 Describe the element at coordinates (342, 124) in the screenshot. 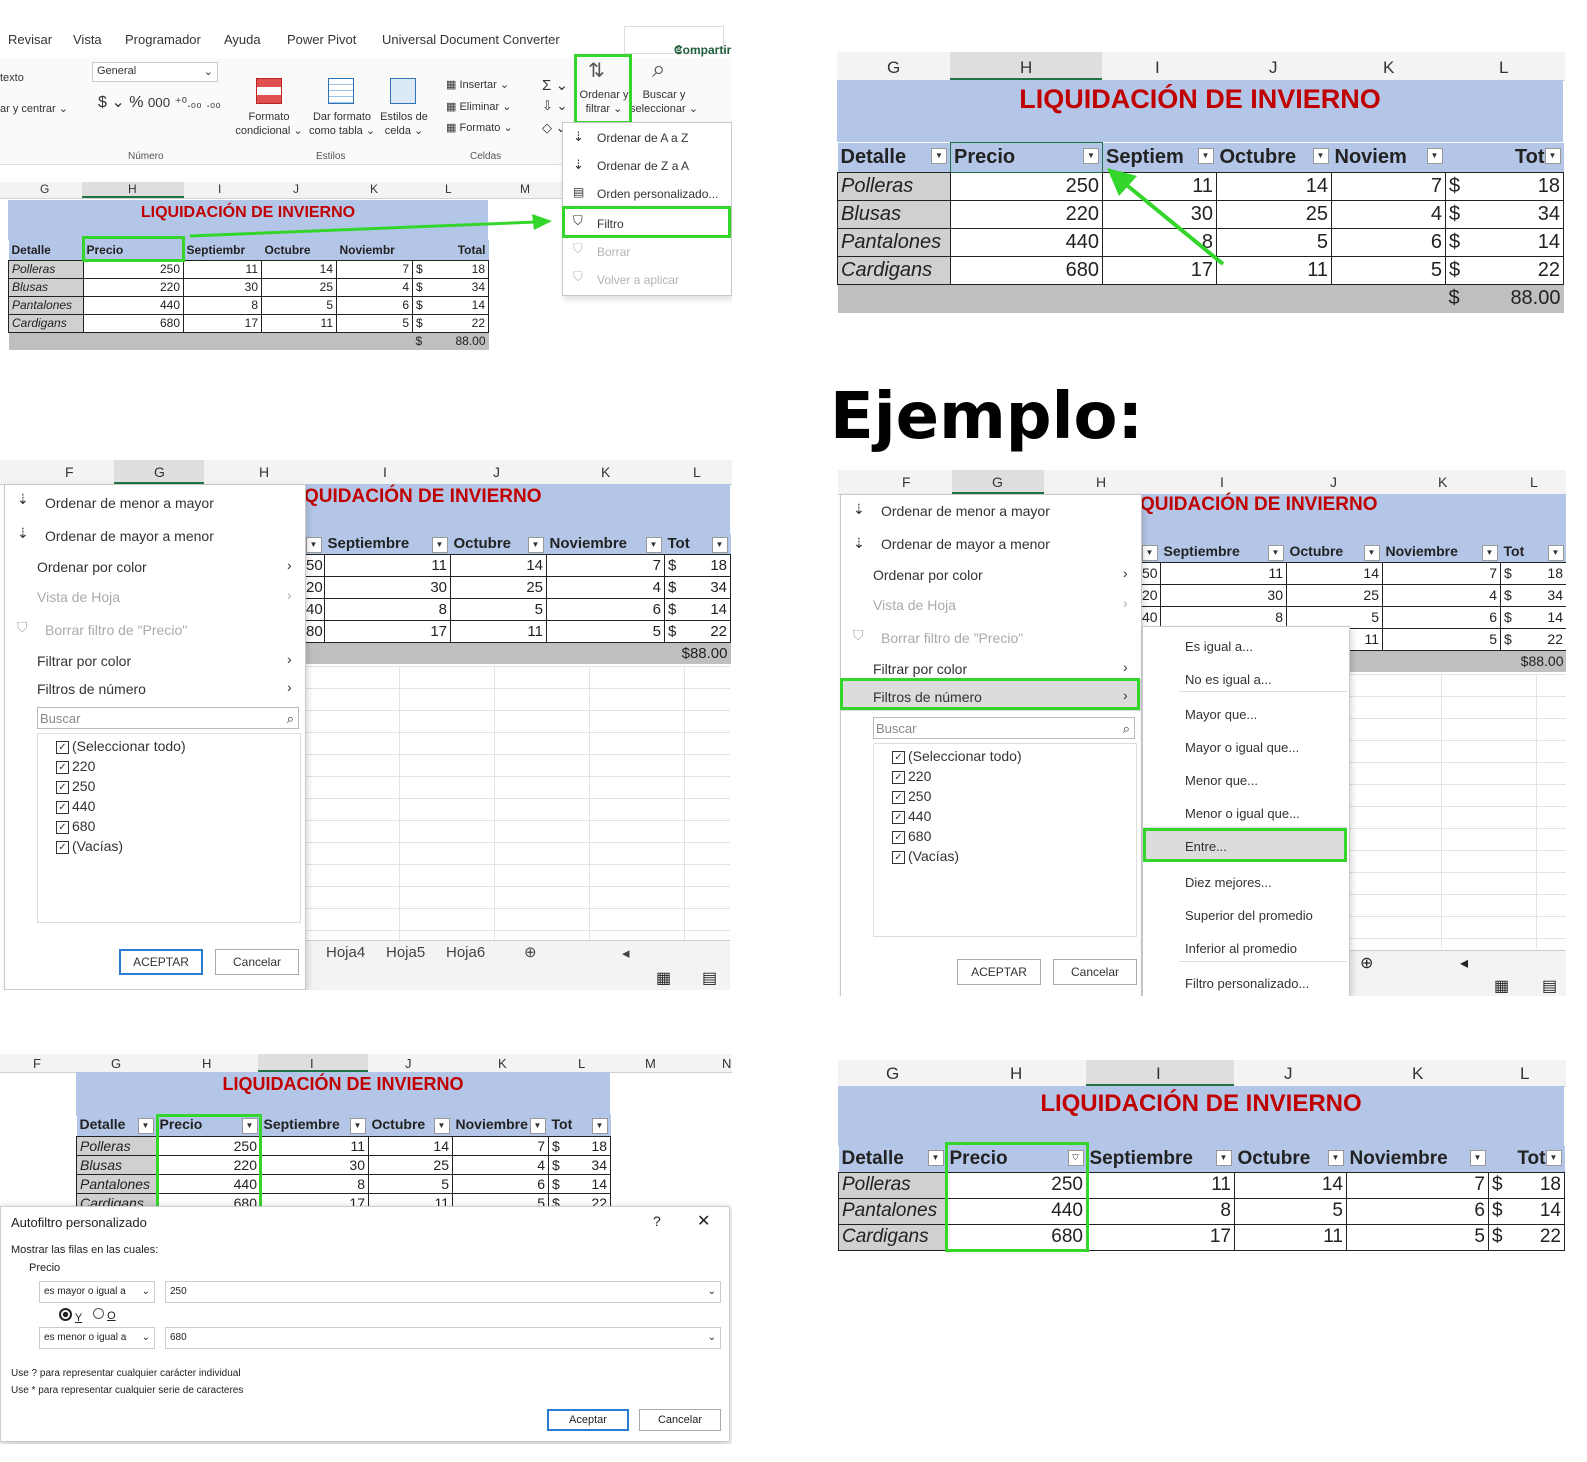

I see `format-as-table-label: Dar formato como tabla ⌄` at that location.